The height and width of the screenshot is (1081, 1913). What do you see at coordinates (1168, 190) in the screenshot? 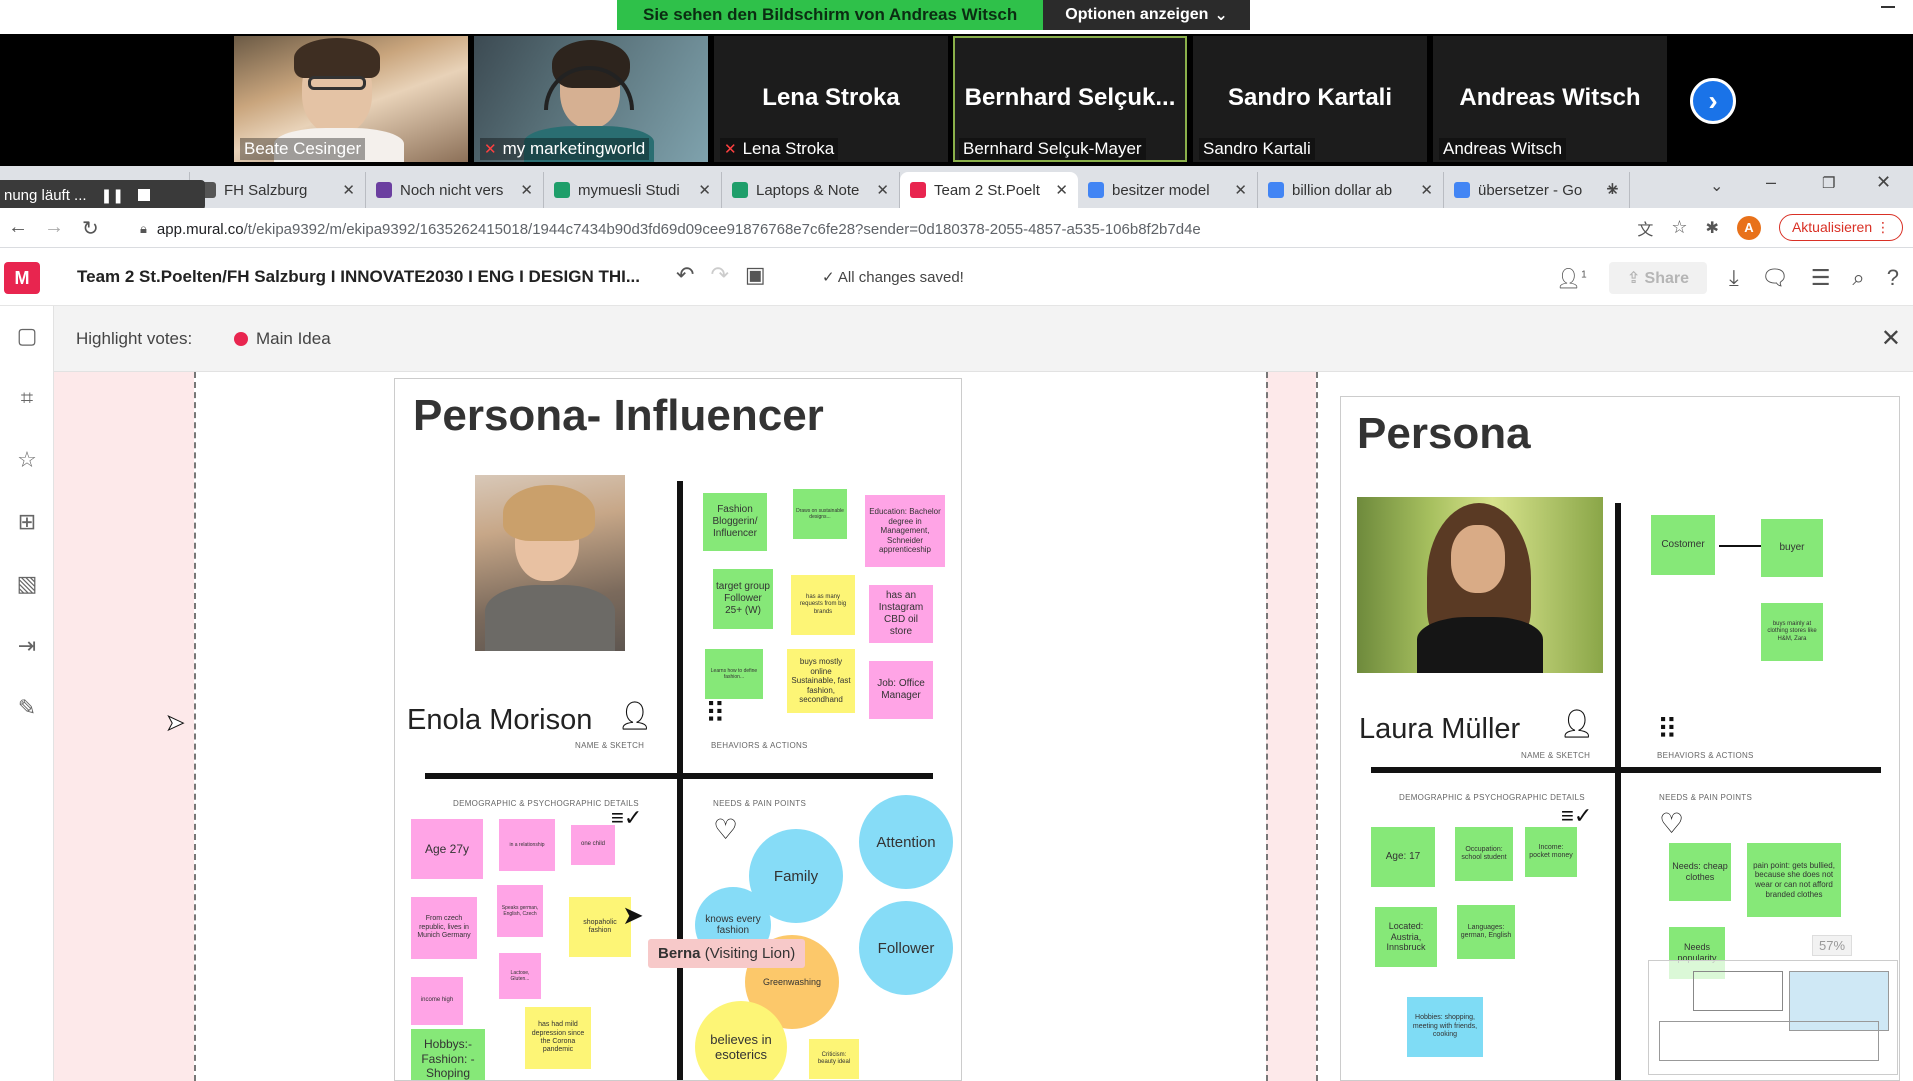
I see `browser-tab: besitzer model ✕` at bounding box center [1168, 190].